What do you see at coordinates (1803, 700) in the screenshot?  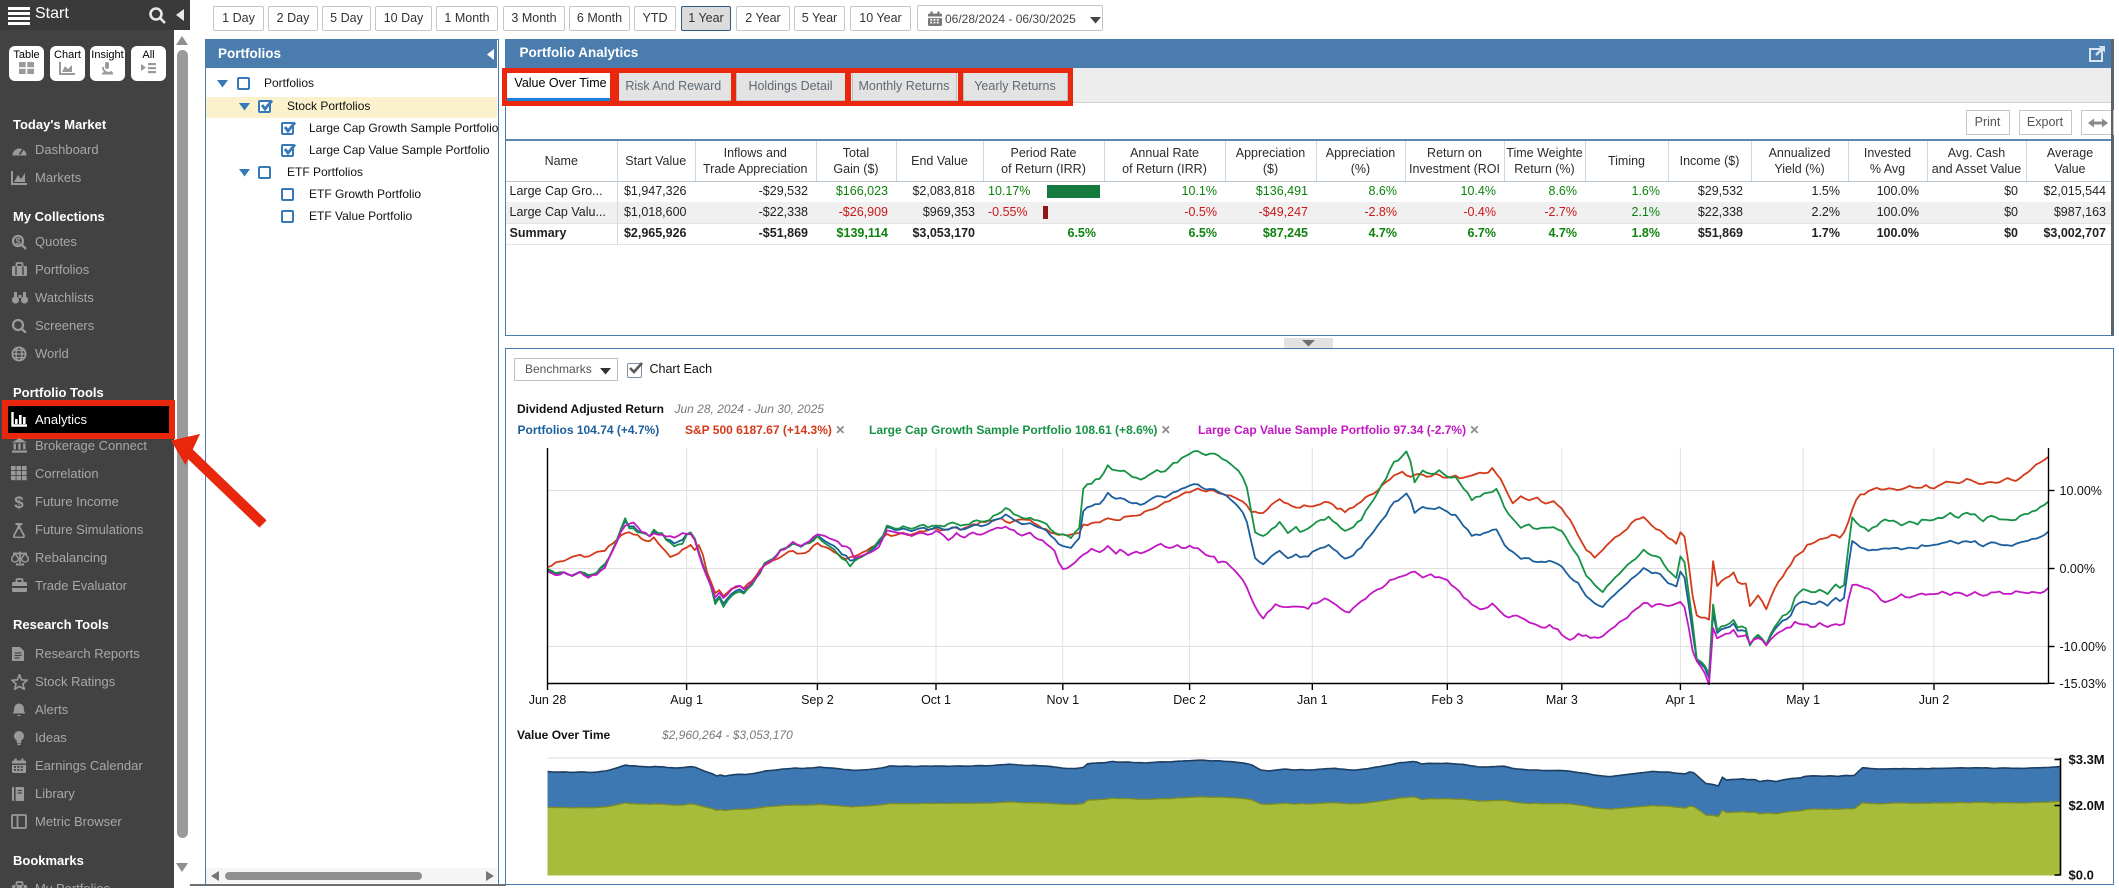 I see `svg-text: May 1` at bounding box center [1803, 700].